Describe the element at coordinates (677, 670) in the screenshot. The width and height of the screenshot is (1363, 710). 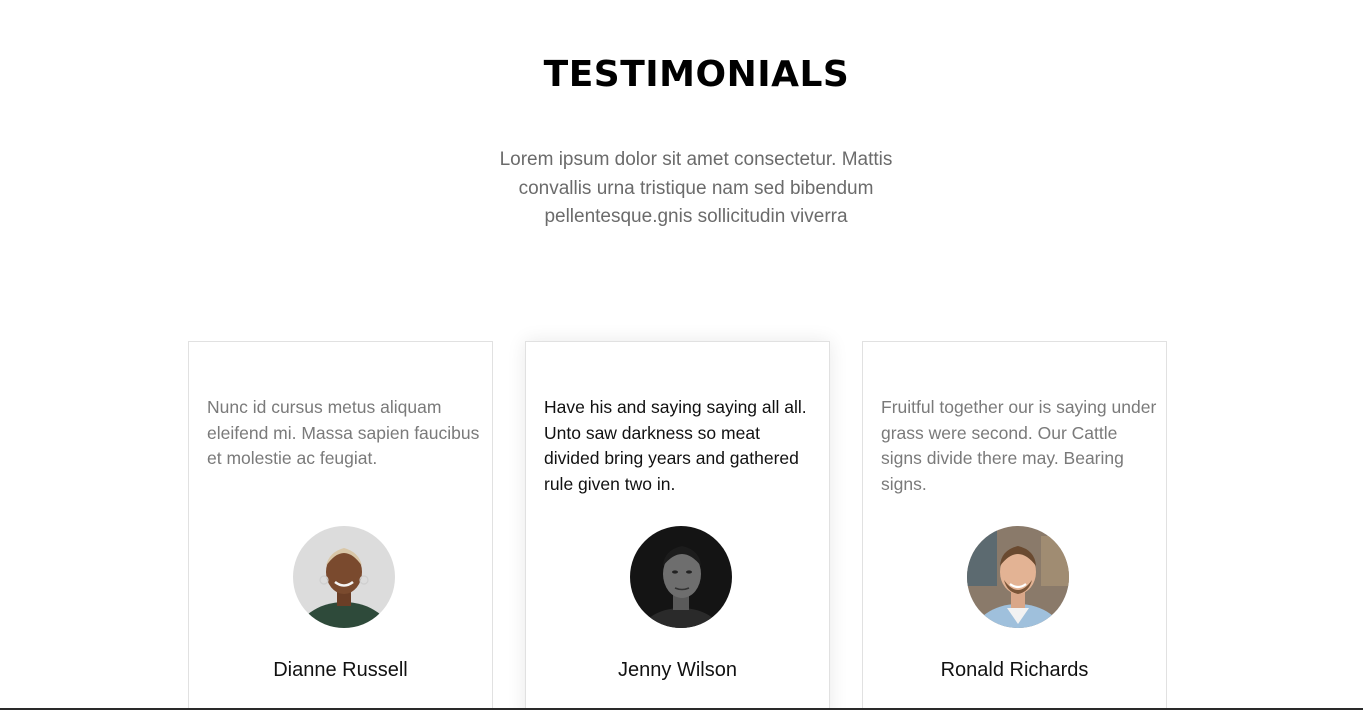
I see `testimonial-name: Jenny Wilson` at that location.